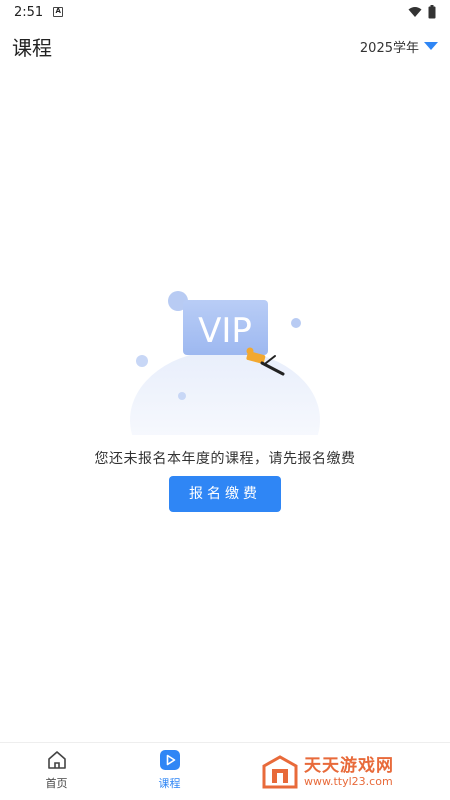 Image resolution: width=450 pixels, height=800 pixels. I want to click on battery-icon, so click(432, 12).